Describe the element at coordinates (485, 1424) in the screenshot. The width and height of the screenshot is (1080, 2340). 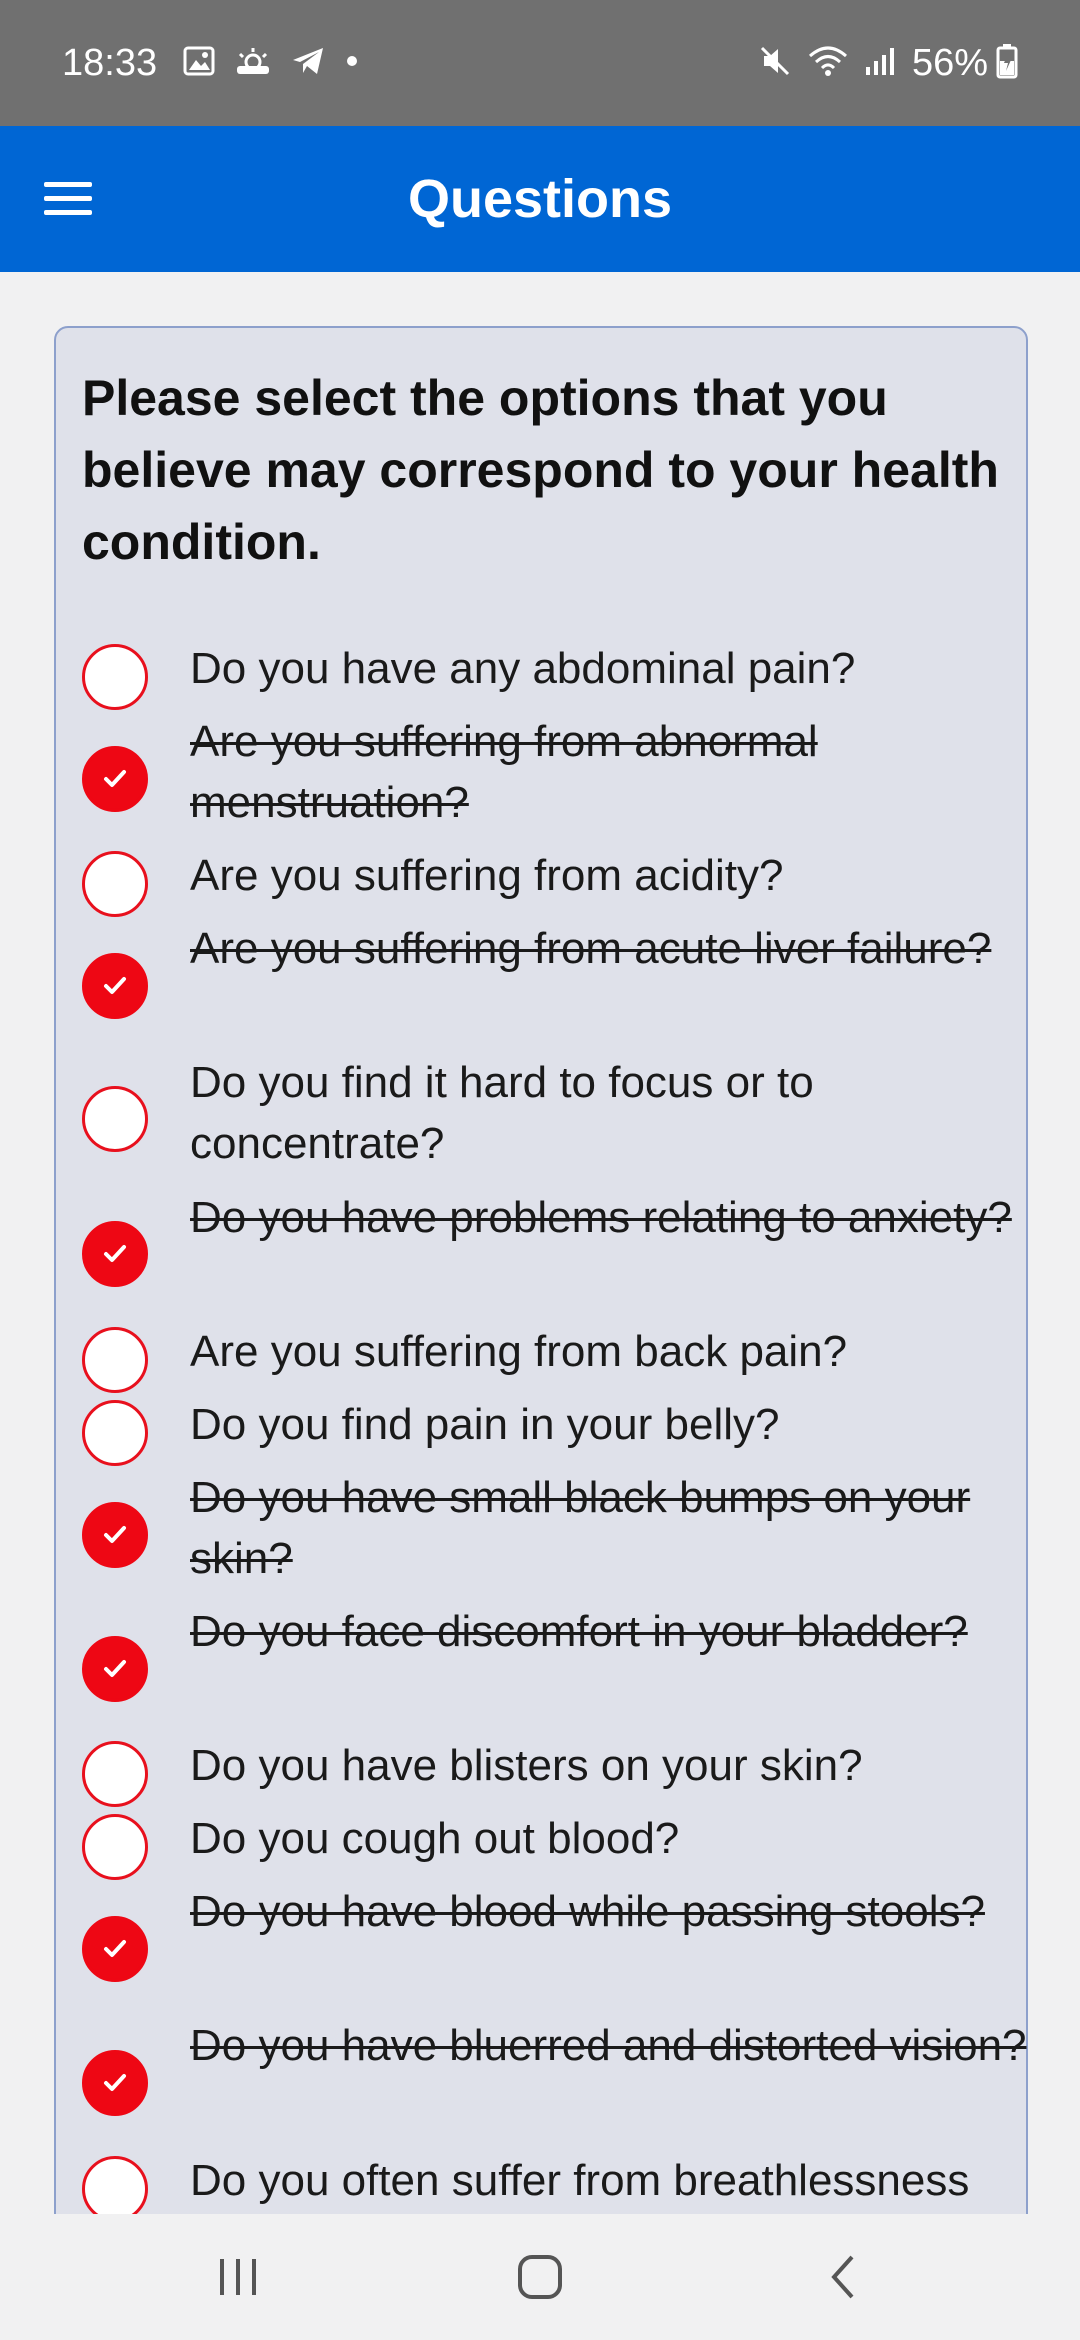
I see `question-text: Do you find pain in your belly?` at that location.